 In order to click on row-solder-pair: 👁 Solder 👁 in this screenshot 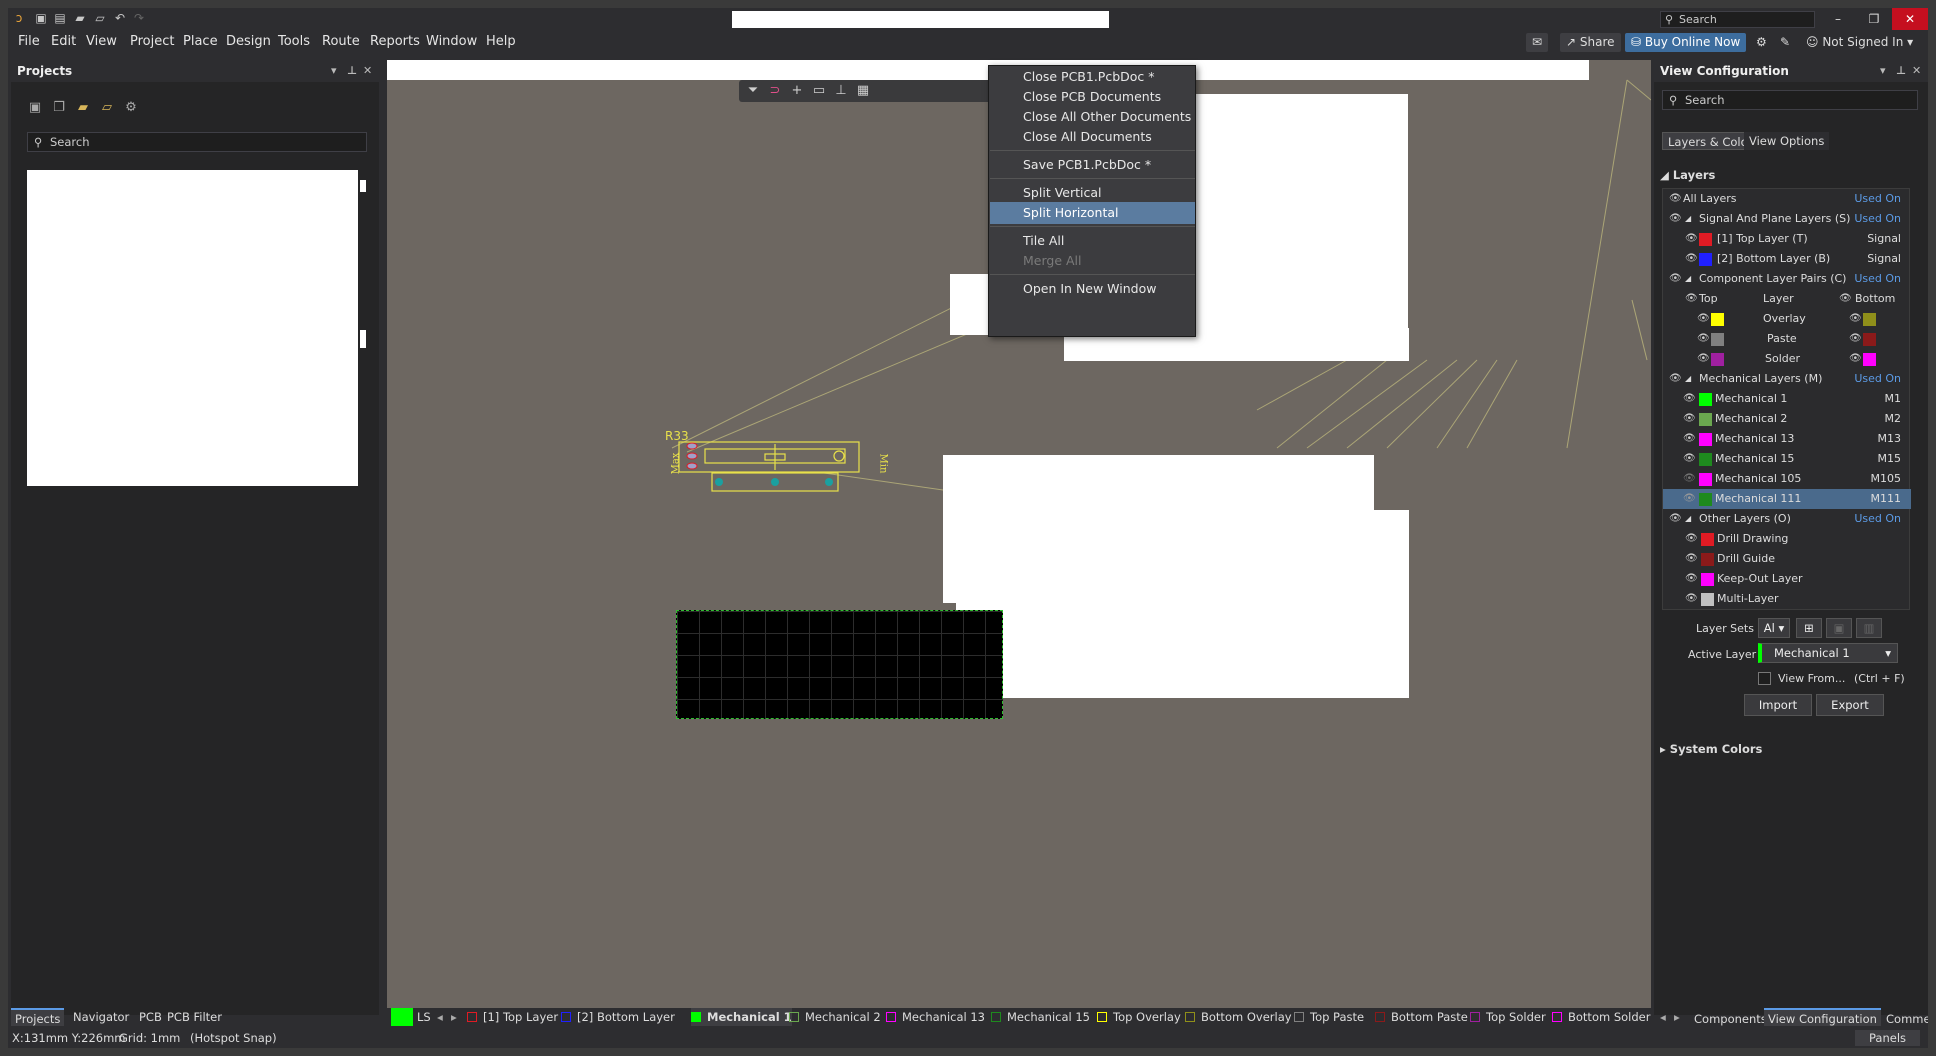, I will do `click(1787, 359)`.